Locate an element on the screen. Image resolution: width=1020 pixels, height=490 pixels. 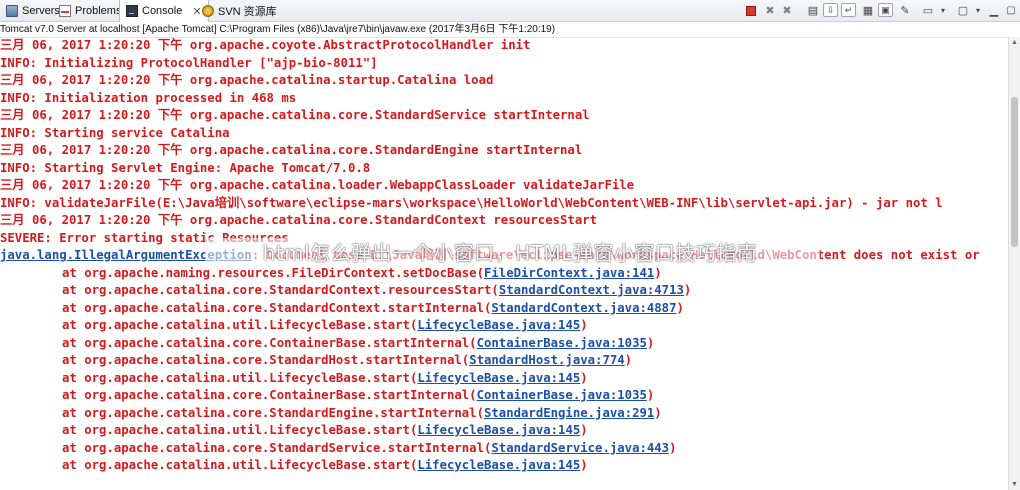
scroll-down-icon: ▼ is located at coordinates (1014, 484).